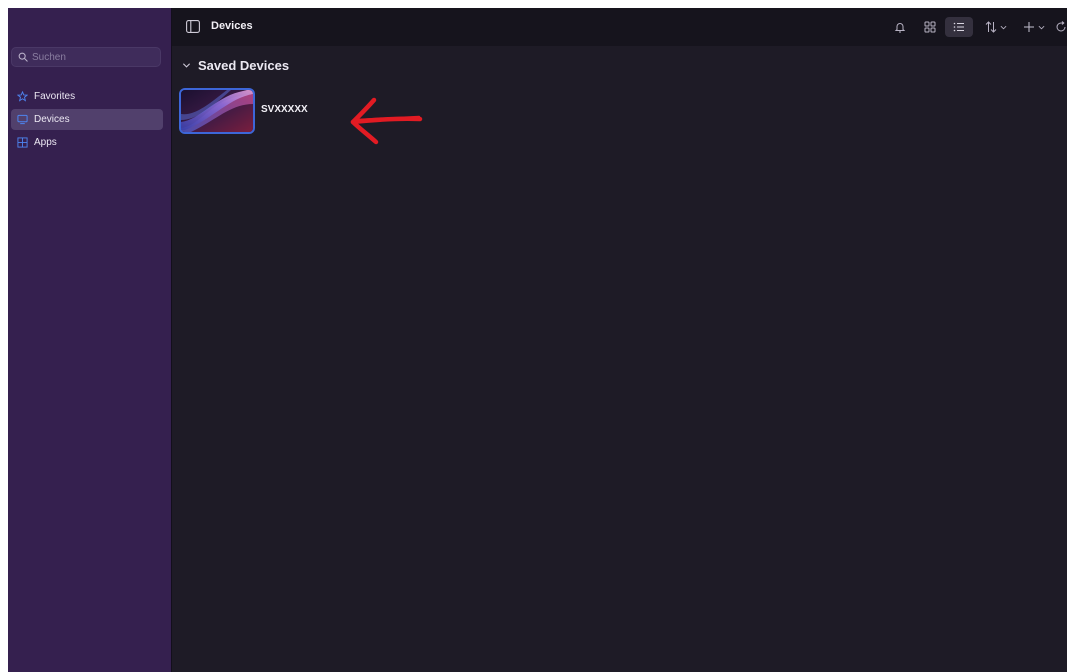 This screenshot has width=1067, height=672. I want to click on list-view-button, so click(959, 27).